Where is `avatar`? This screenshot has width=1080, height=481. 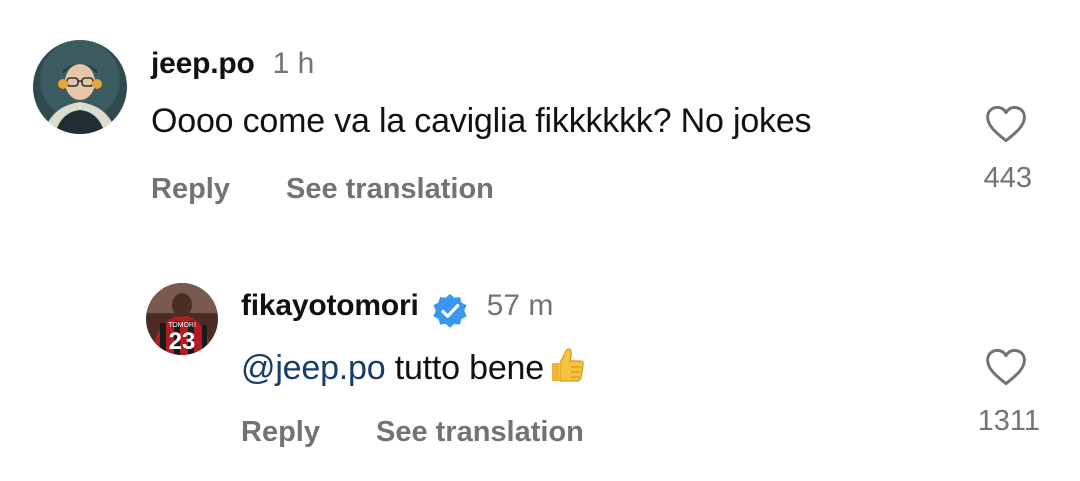
avatar is located at coordinates (80, 87).